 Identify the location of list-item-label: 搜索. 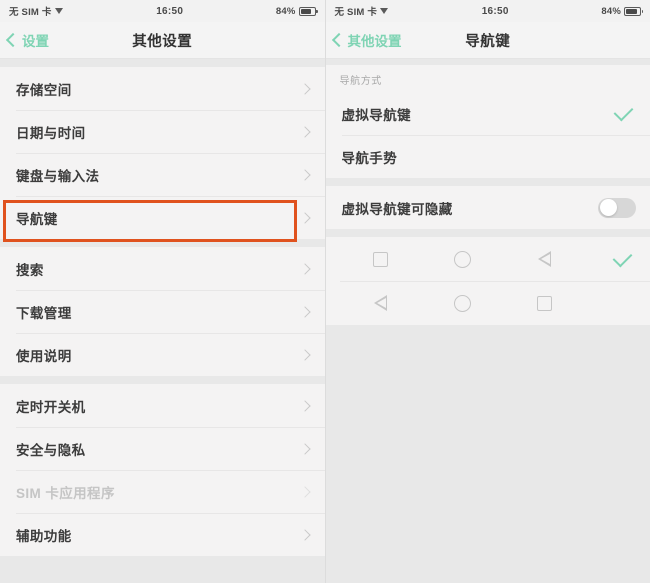
(30, 270).